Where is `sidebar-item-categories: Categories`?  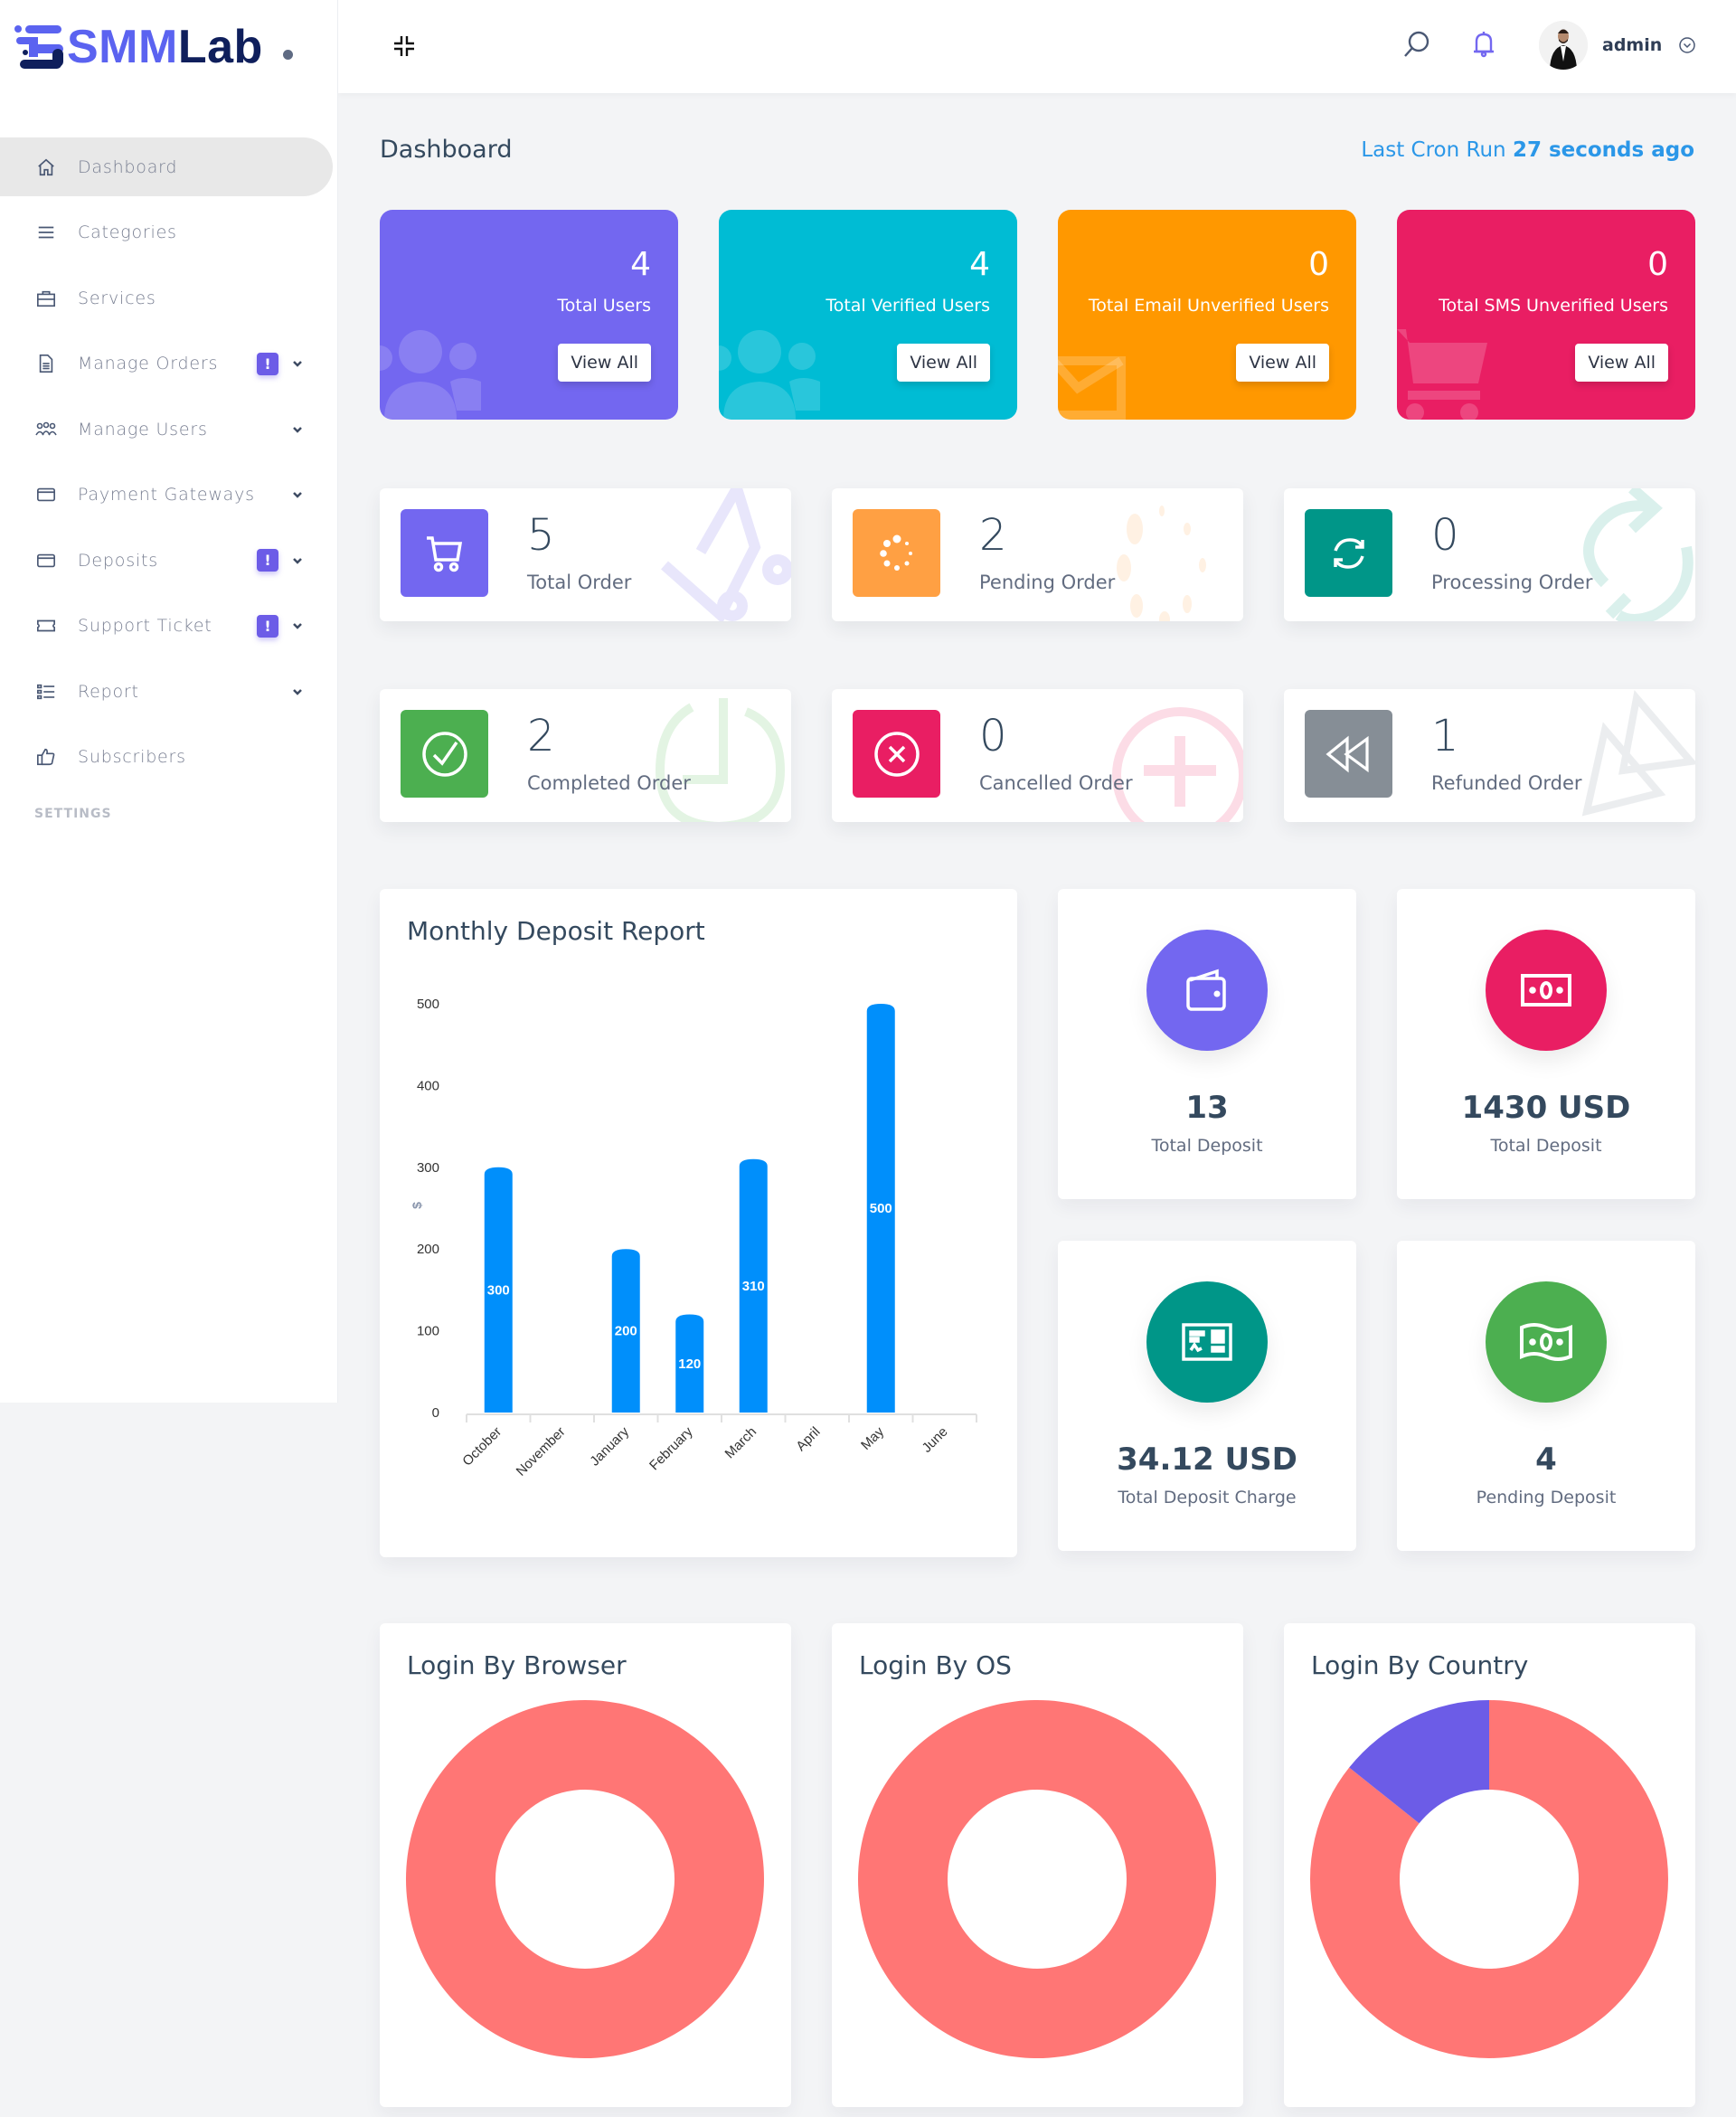
sidebar-item-categories: Categories is located at coordinates (167, 232).